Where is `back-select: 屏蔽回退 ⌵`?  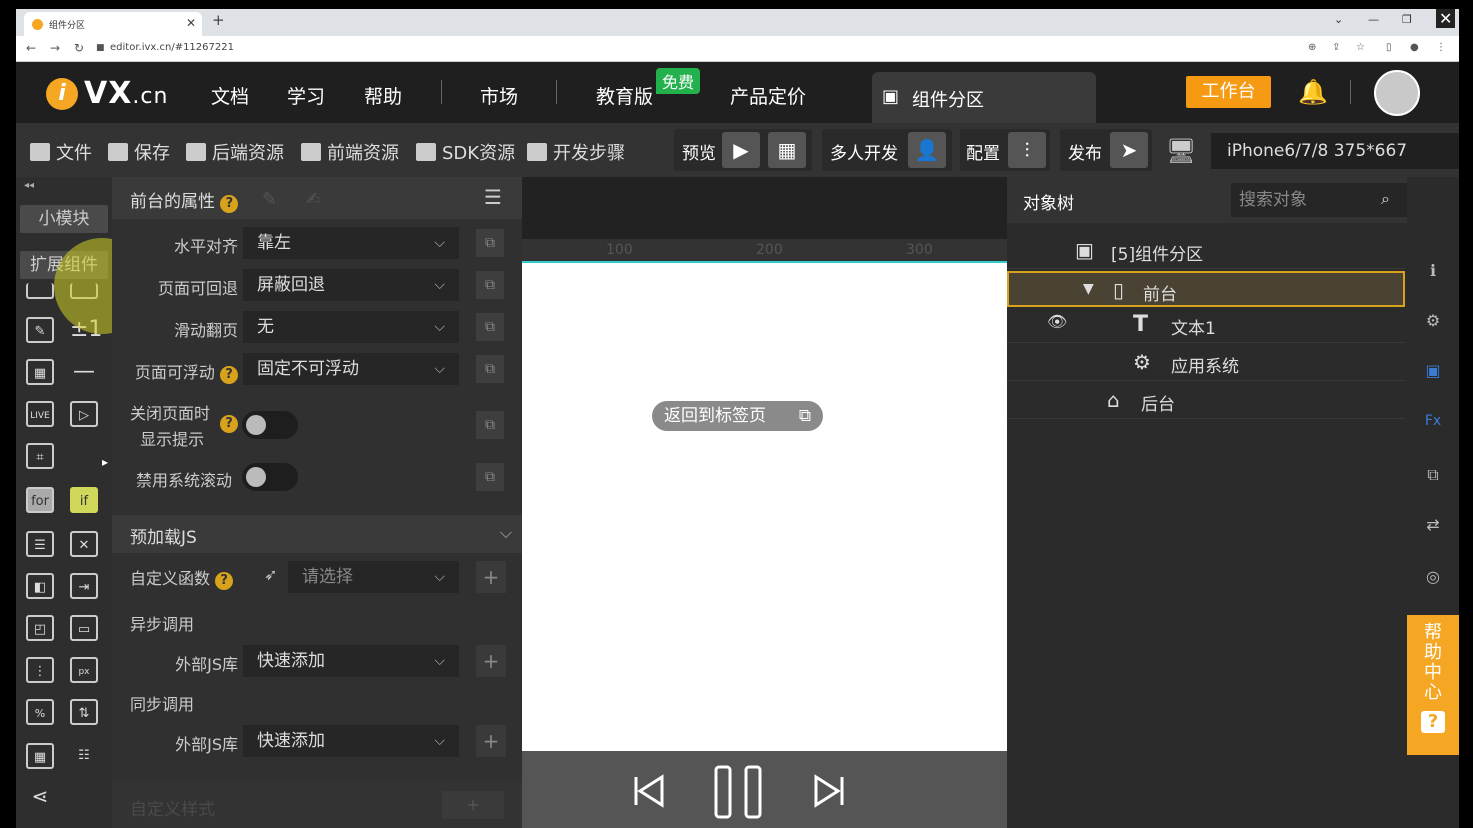 back-select: 屏蔽回退 ⌵ is located at coordinates (351, 285).